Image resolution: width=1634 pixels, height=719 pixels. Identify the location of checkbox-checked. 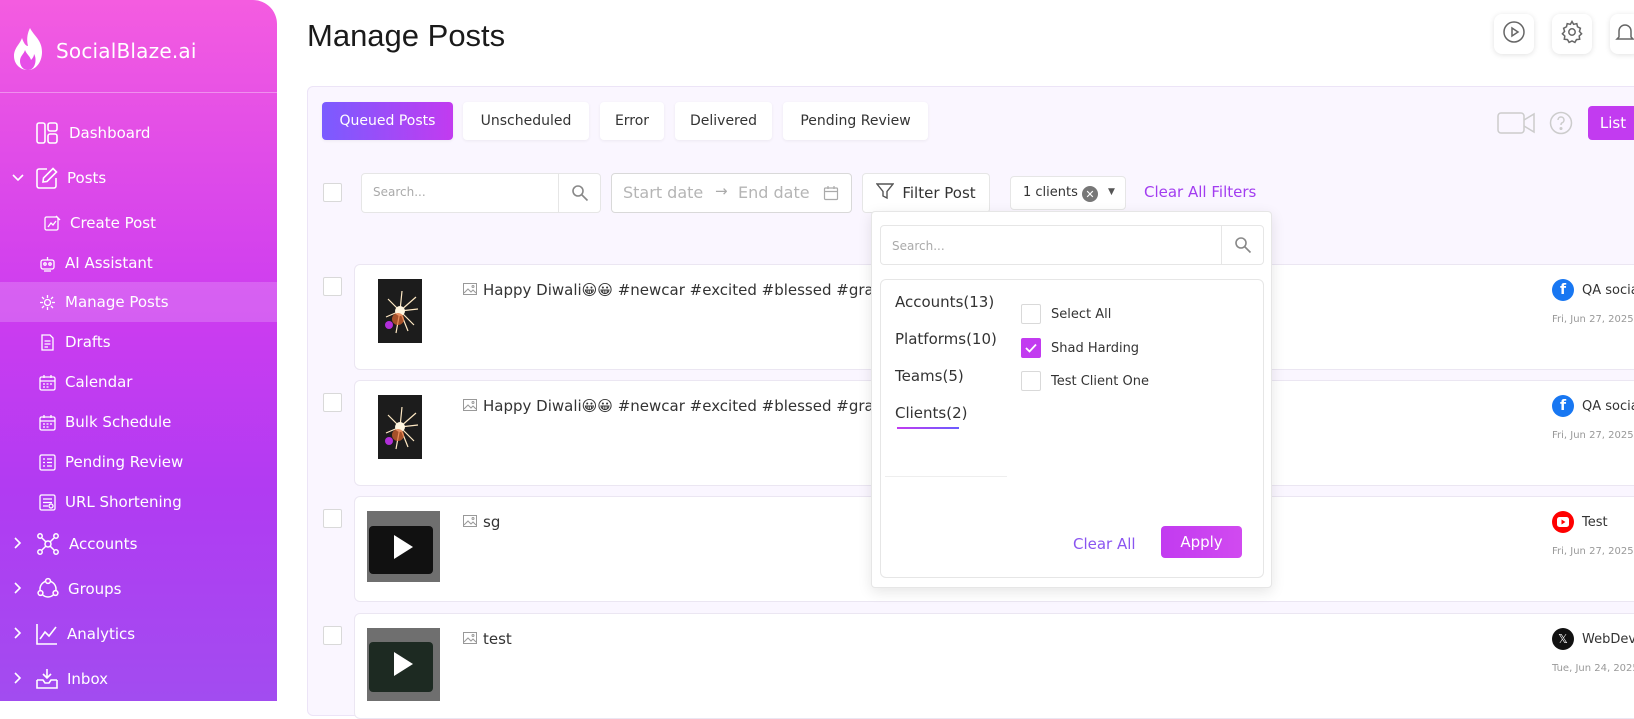
(1031, 348).